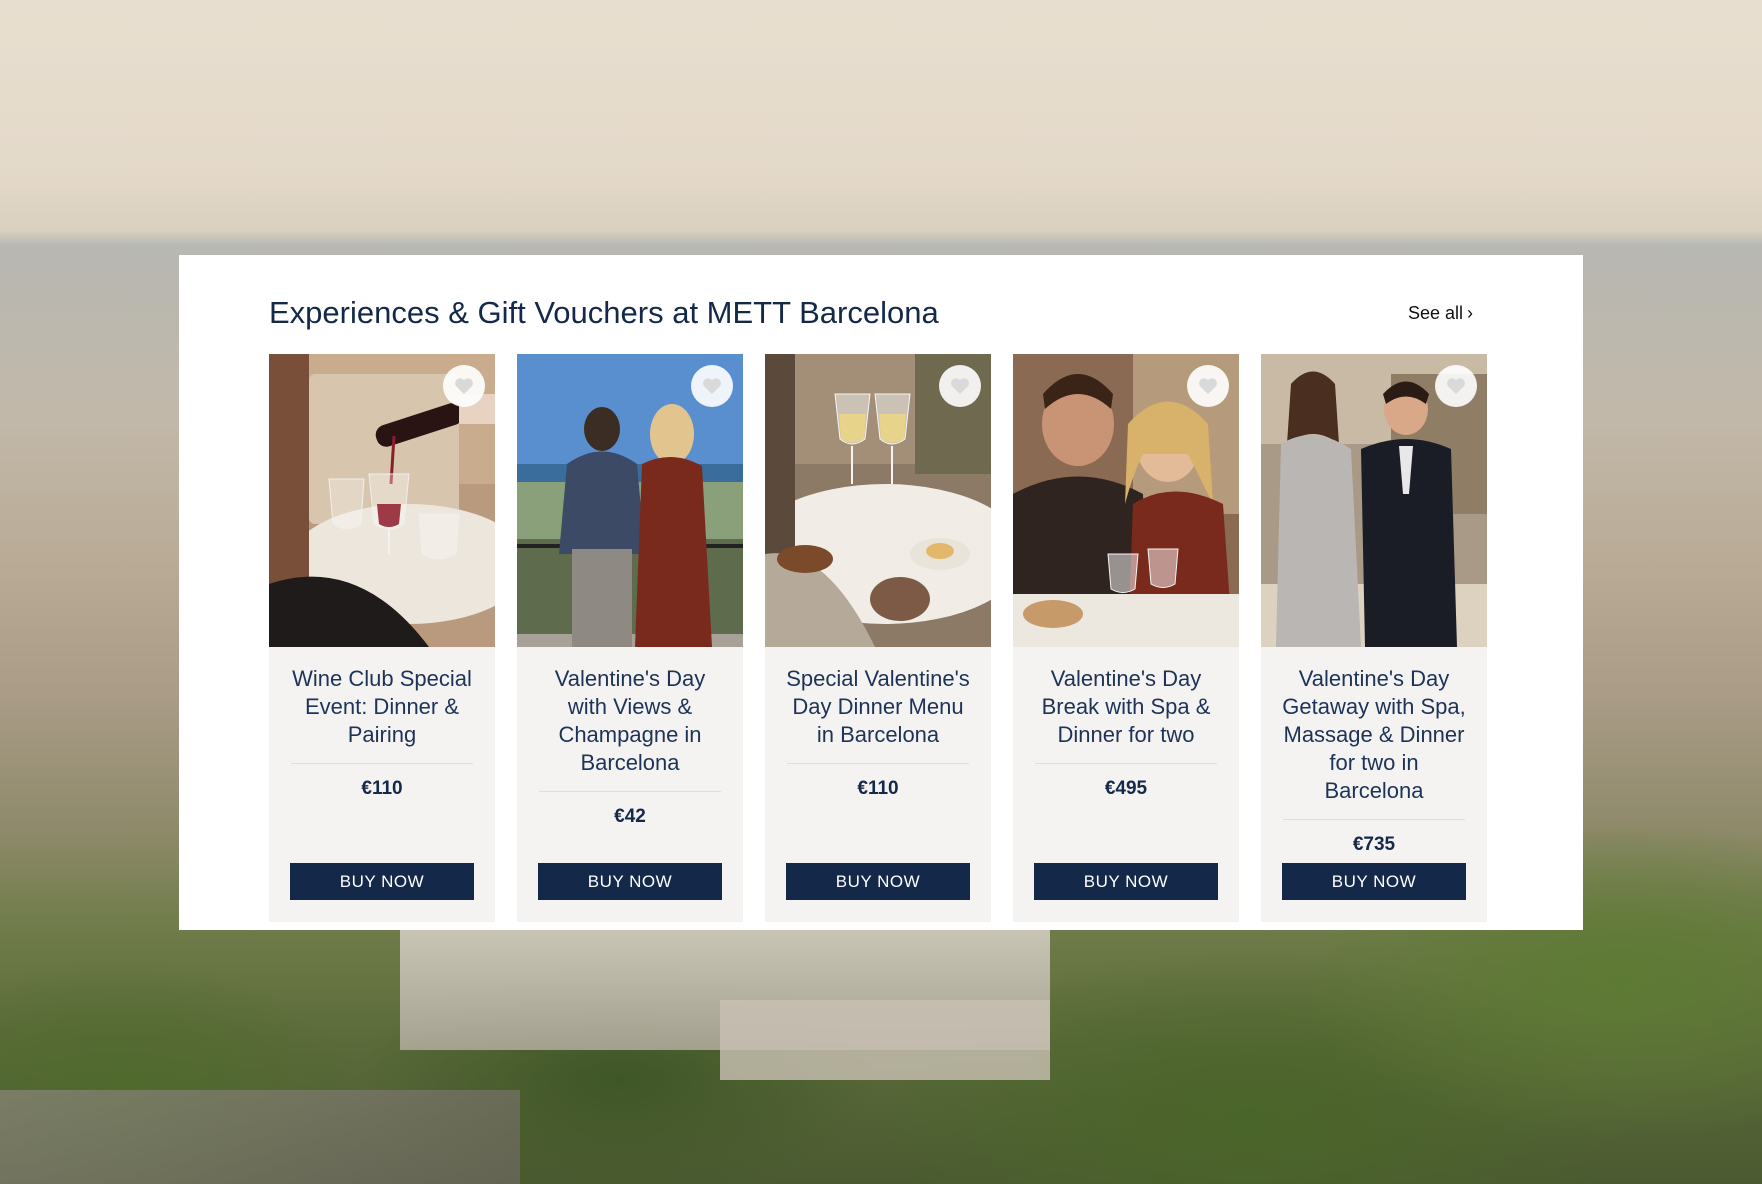 The height and width of the screenshot is (1184, 1762). I want to click on road, so click(260, 1137).